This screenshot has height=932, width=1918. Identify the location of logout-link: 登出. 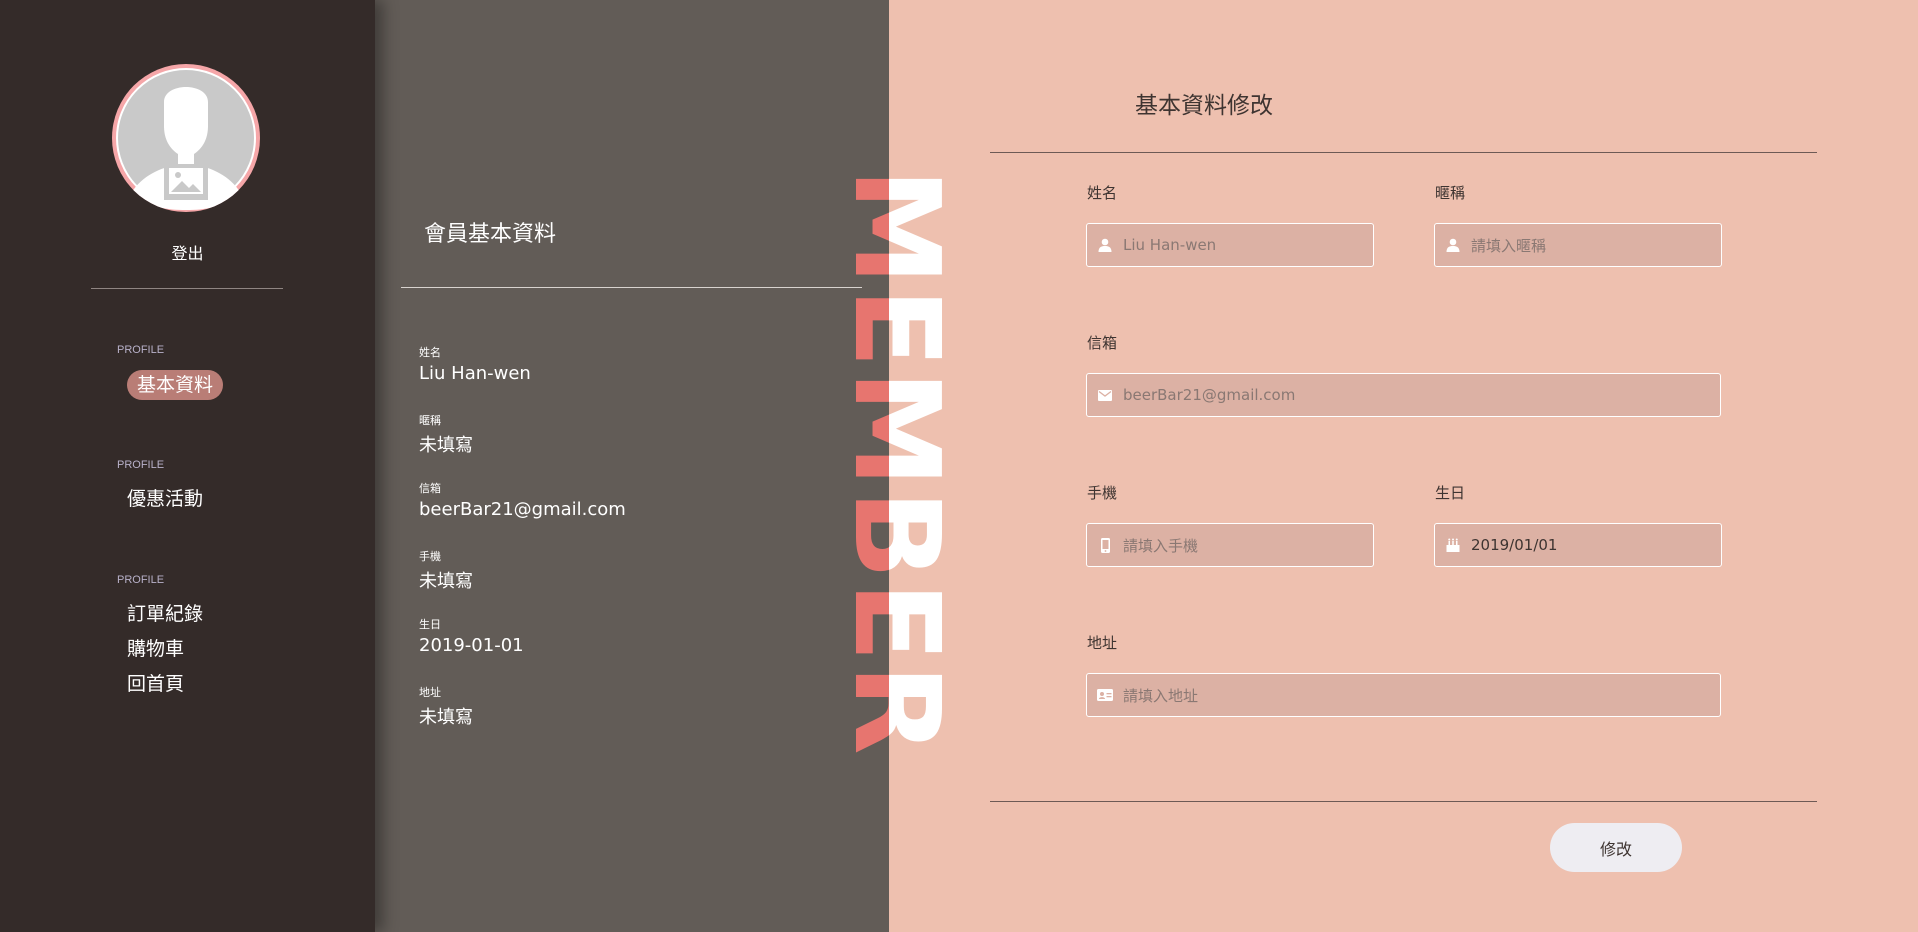
(187, 252).